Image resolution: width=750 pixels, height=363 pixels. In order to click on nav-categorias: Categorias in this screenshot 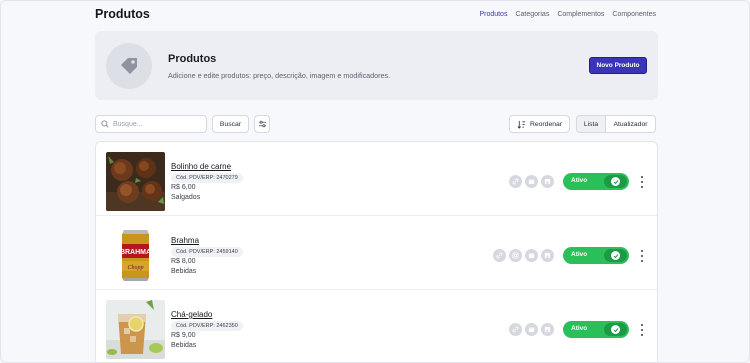, I will do `click(532, 14)`.